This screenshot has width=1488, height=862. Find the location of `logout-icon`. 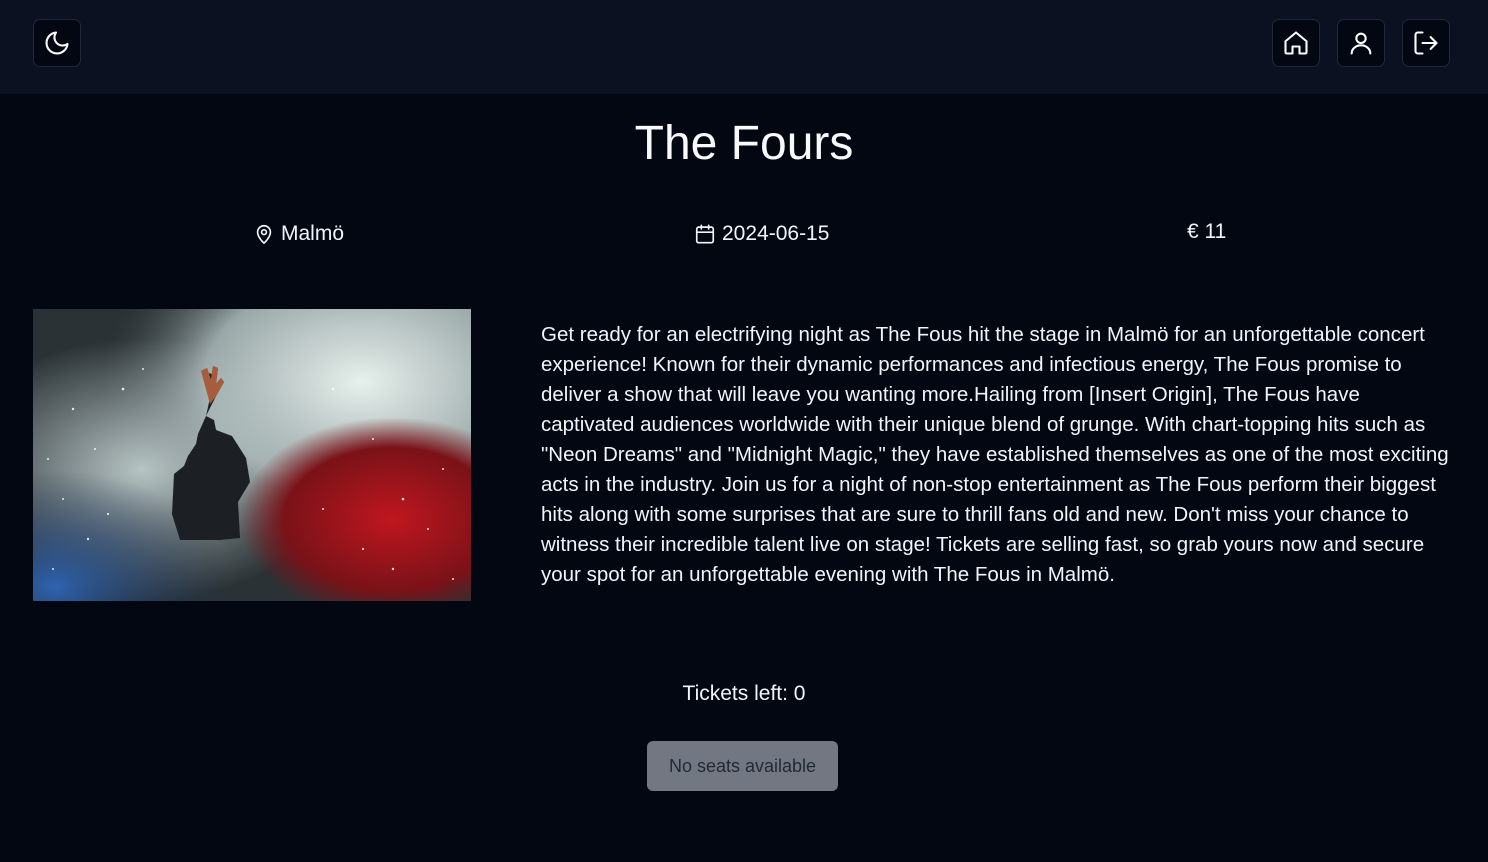

logout-icon is located at coordinates (1426, 43).